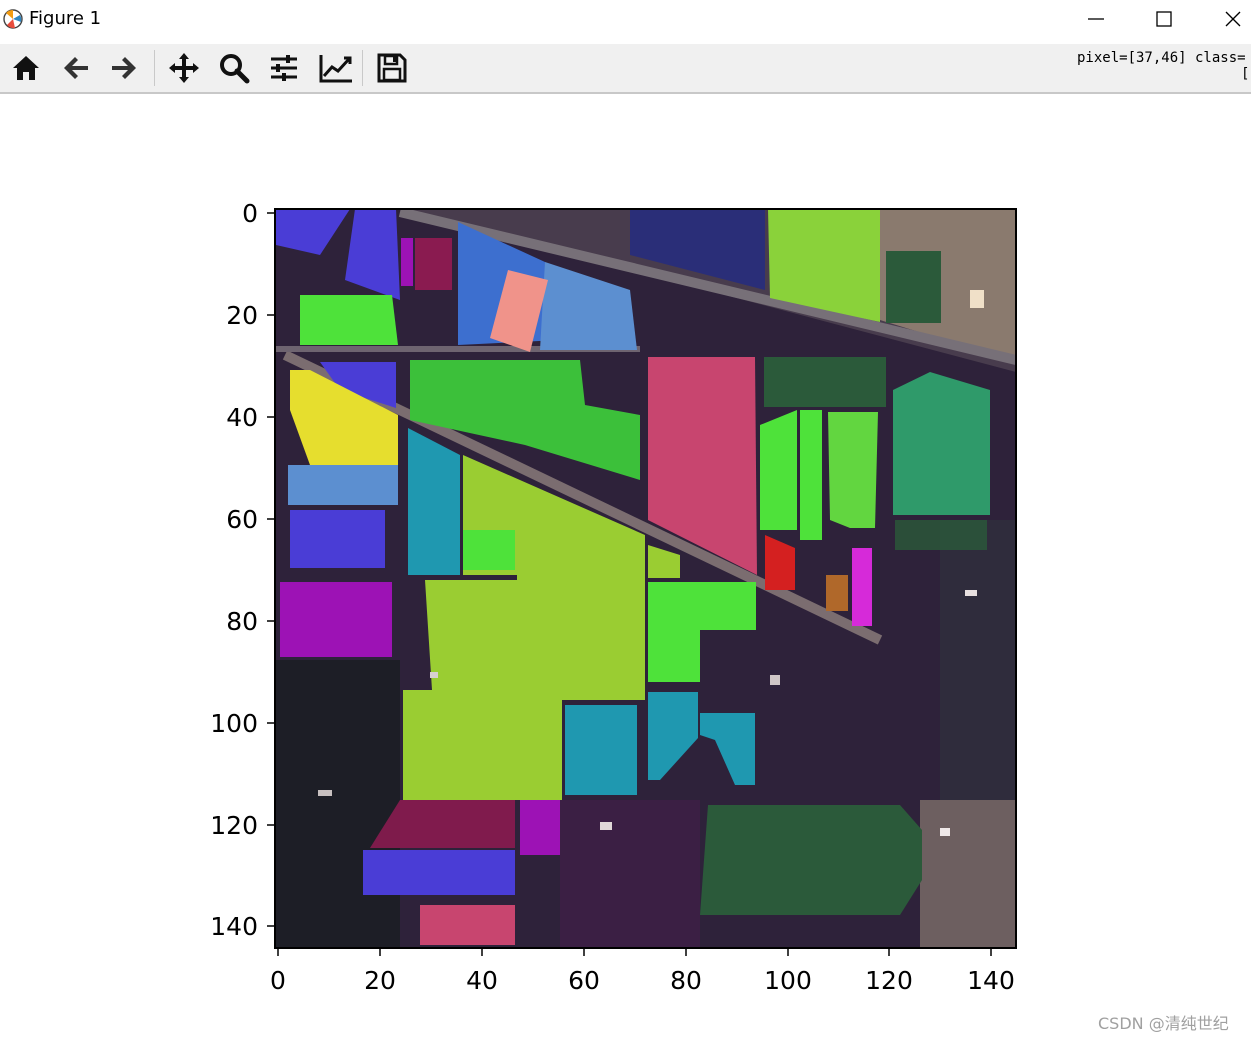 The image size is (1251, 1040). I want to click on x-tick-label: 0, so click(278, 980).